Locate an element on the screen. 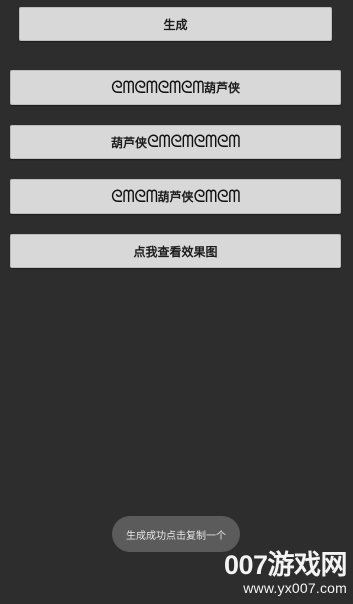  watermark-url: www.yx007.com is located at coordinates (295, 588).